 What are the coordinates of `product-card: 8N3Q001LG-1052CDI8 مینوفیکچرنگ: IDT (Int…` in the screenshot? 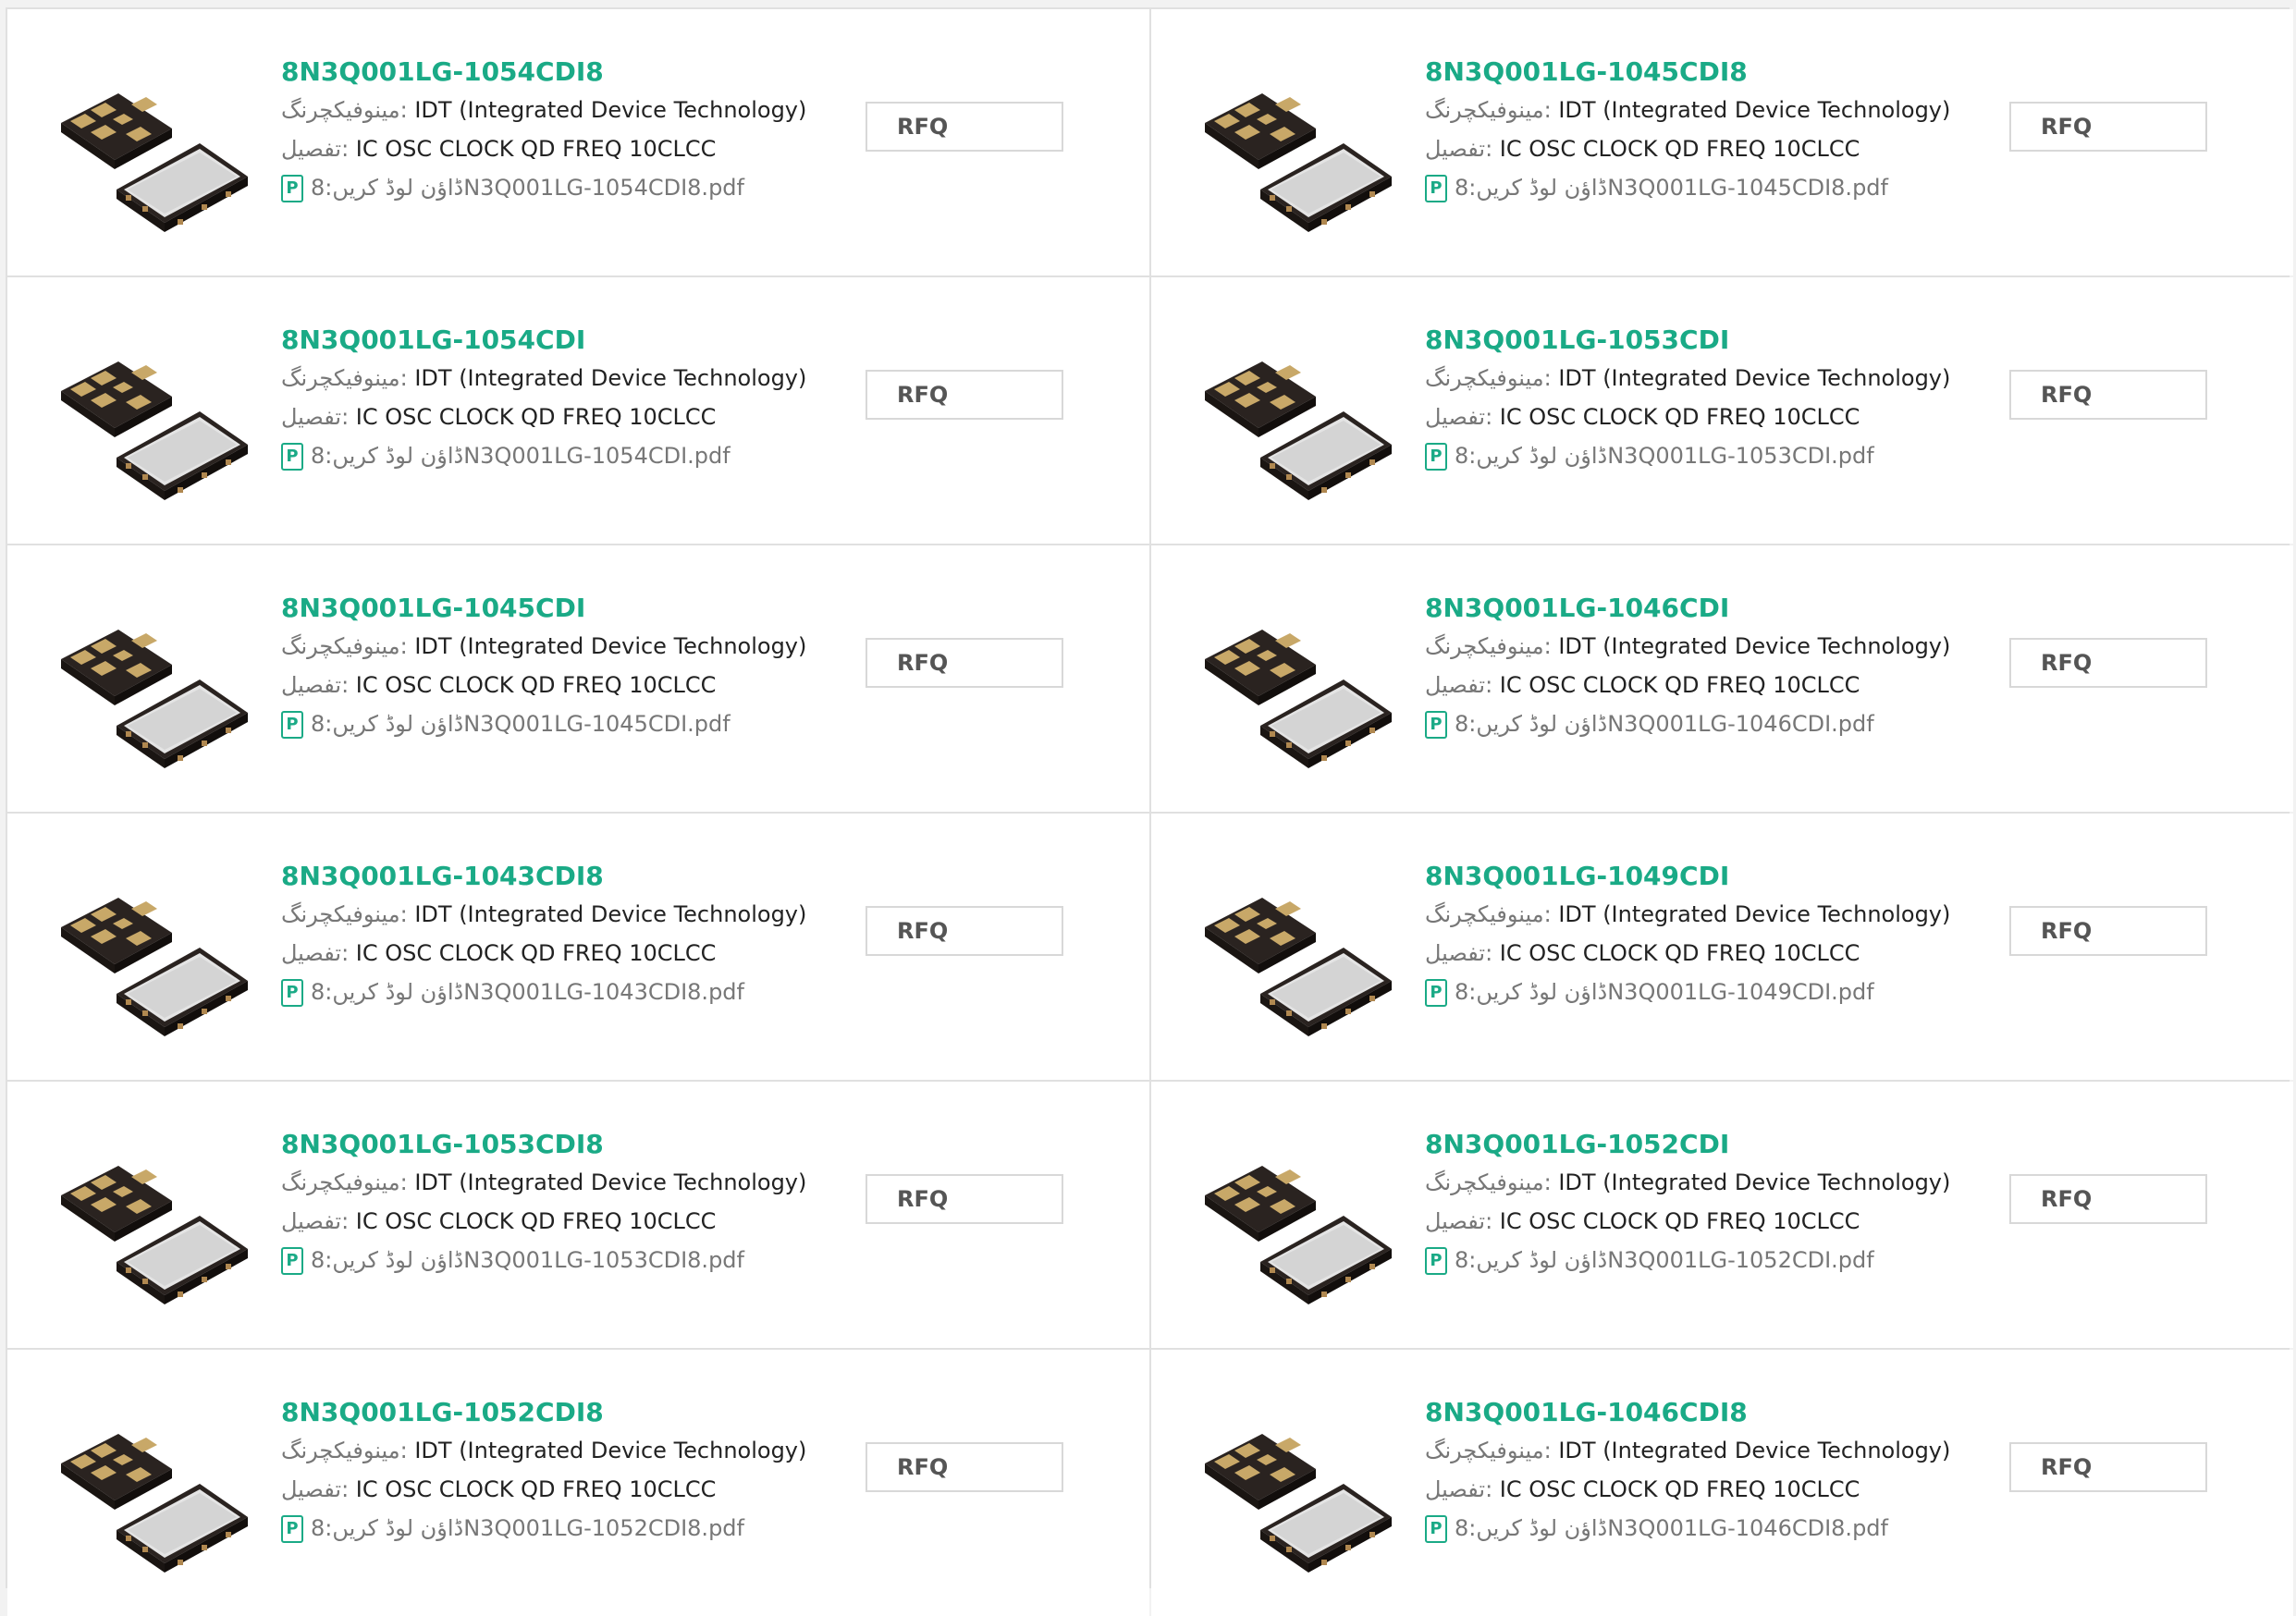 It's located at (578, 1483).